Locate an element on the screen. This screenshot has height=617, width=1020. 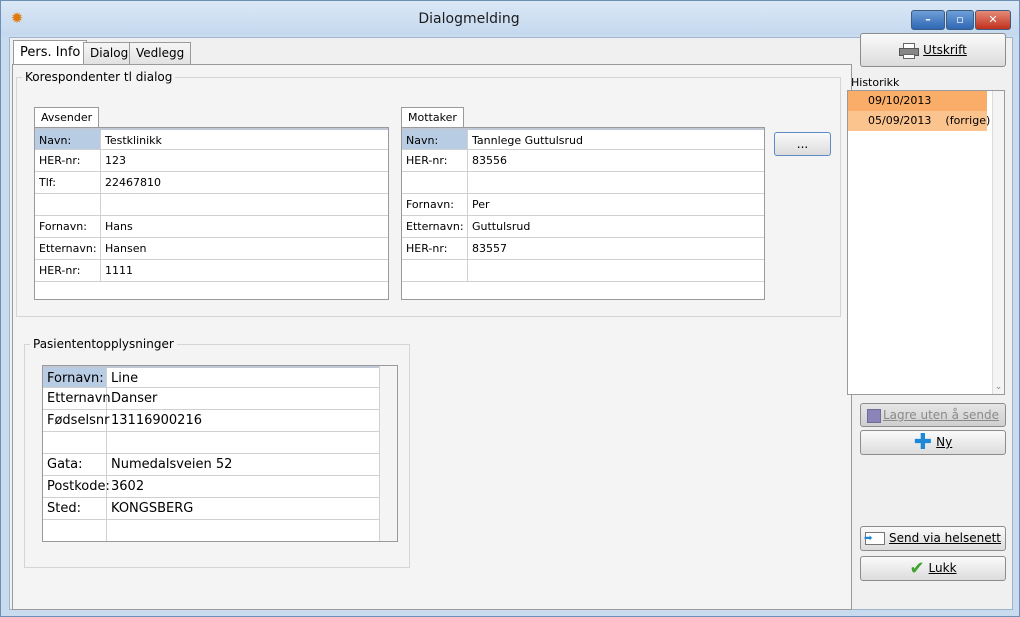
row-value: Line is located at coordinates (243, 377).